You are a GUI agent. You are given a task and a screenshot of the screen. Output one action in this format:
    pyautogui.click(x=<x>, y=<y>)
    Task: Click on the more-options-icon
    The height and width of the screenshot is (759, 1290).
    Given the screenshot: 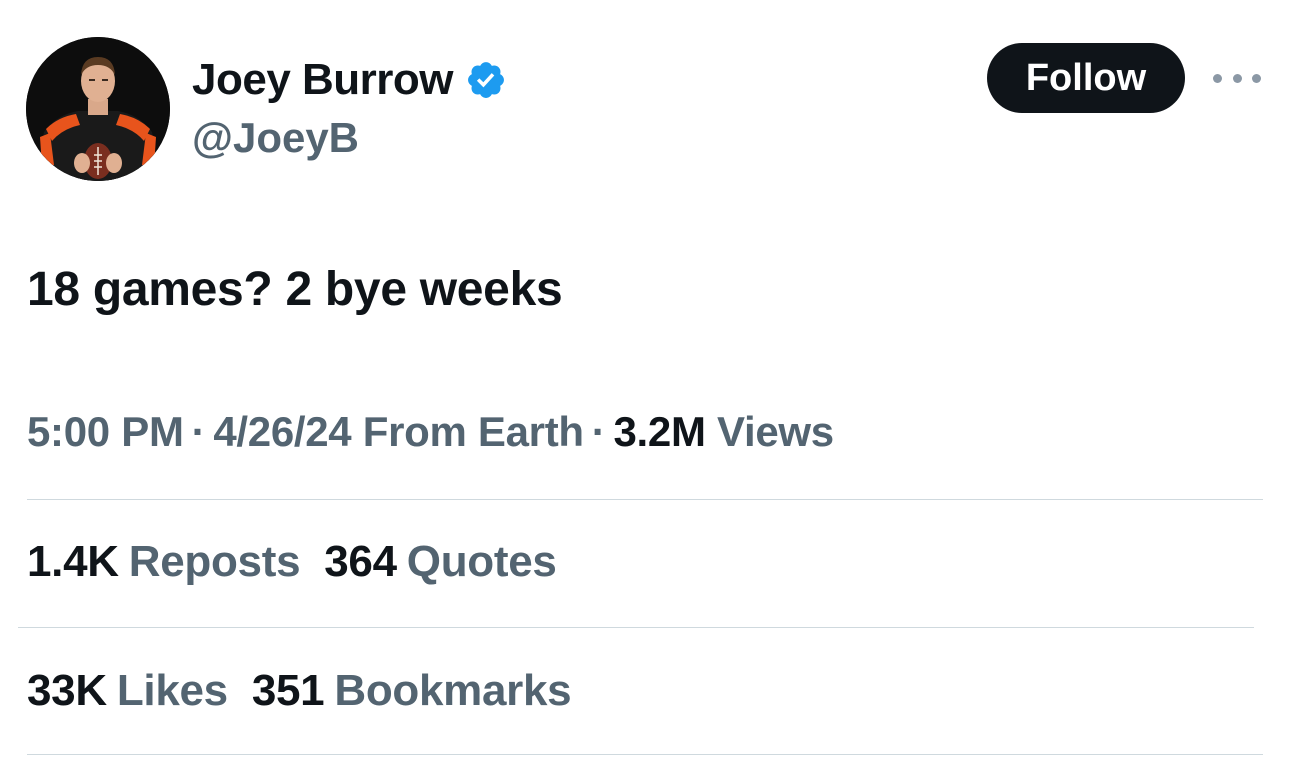 What is the action you would take?
    pyautogui.click(x=1237, y=78)
    